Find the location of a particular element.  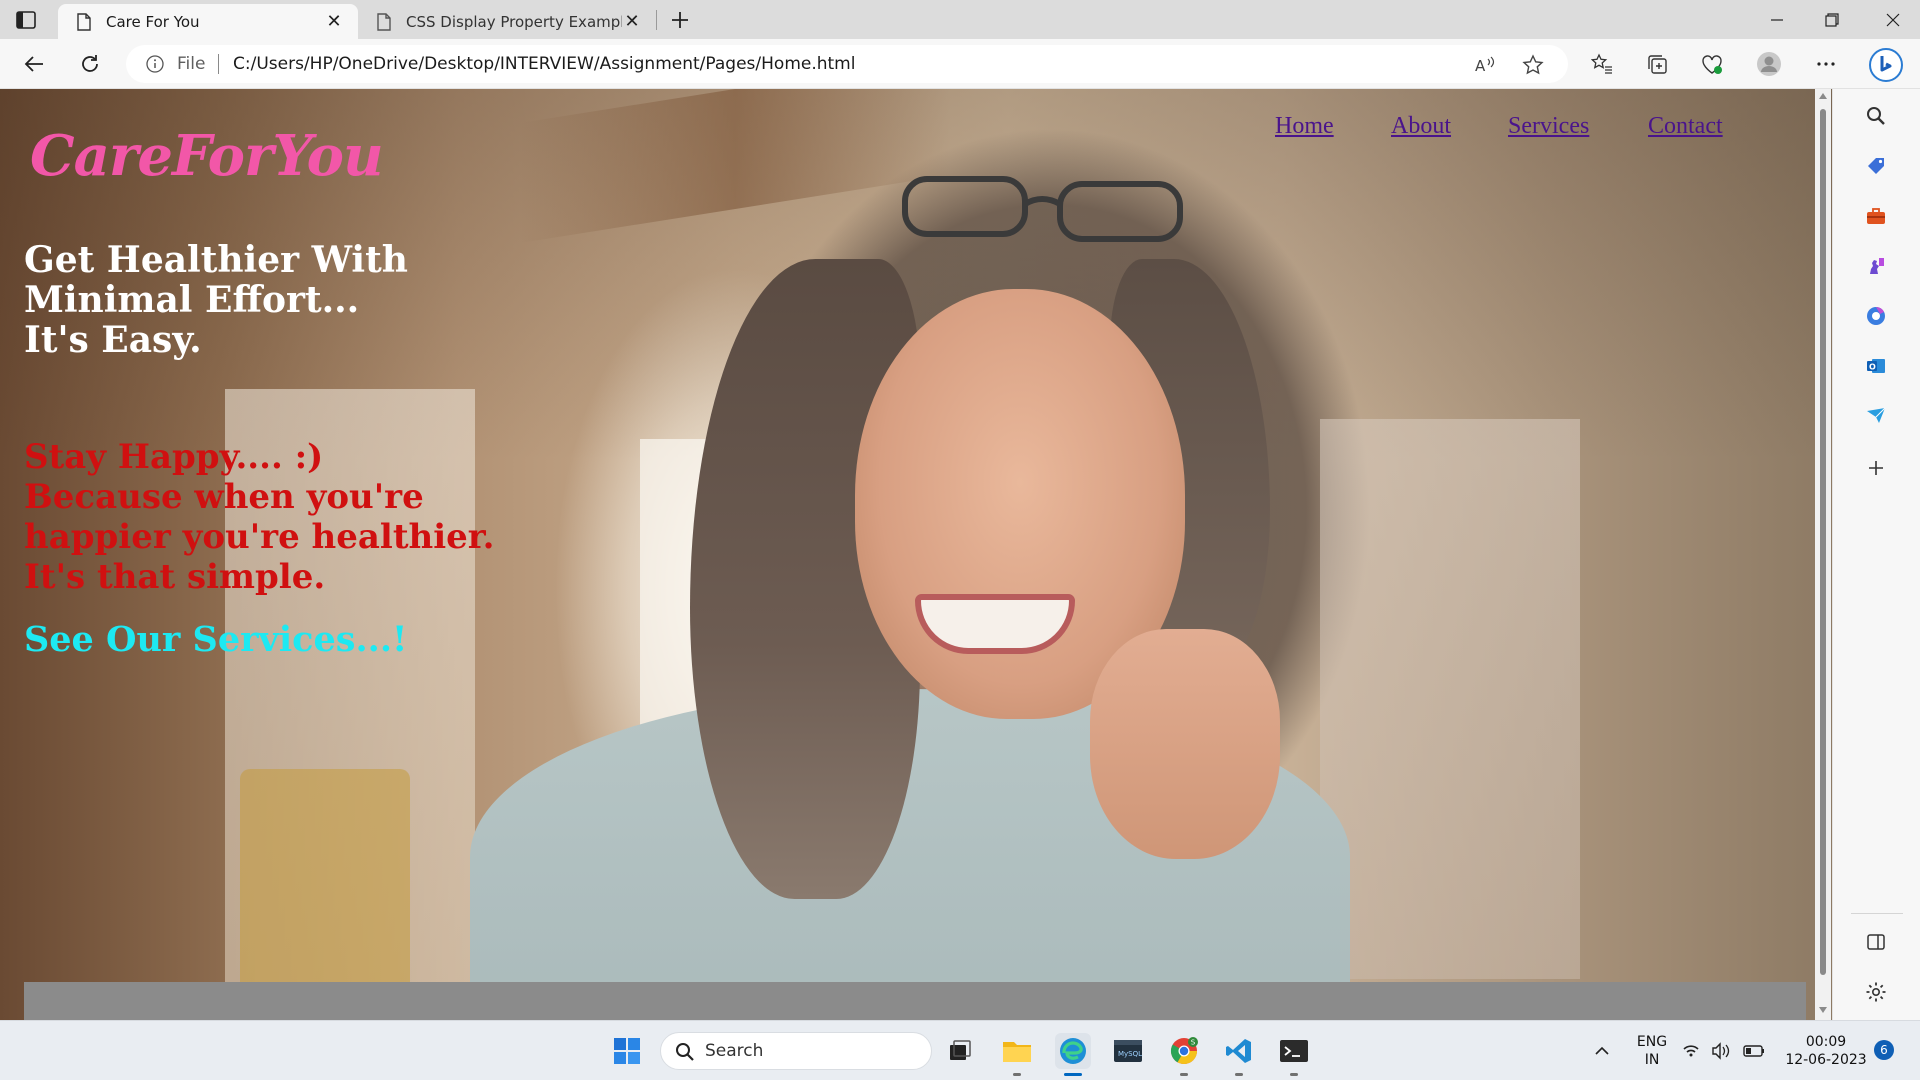

sidebar-divider is located at coordinates (1877, 913).